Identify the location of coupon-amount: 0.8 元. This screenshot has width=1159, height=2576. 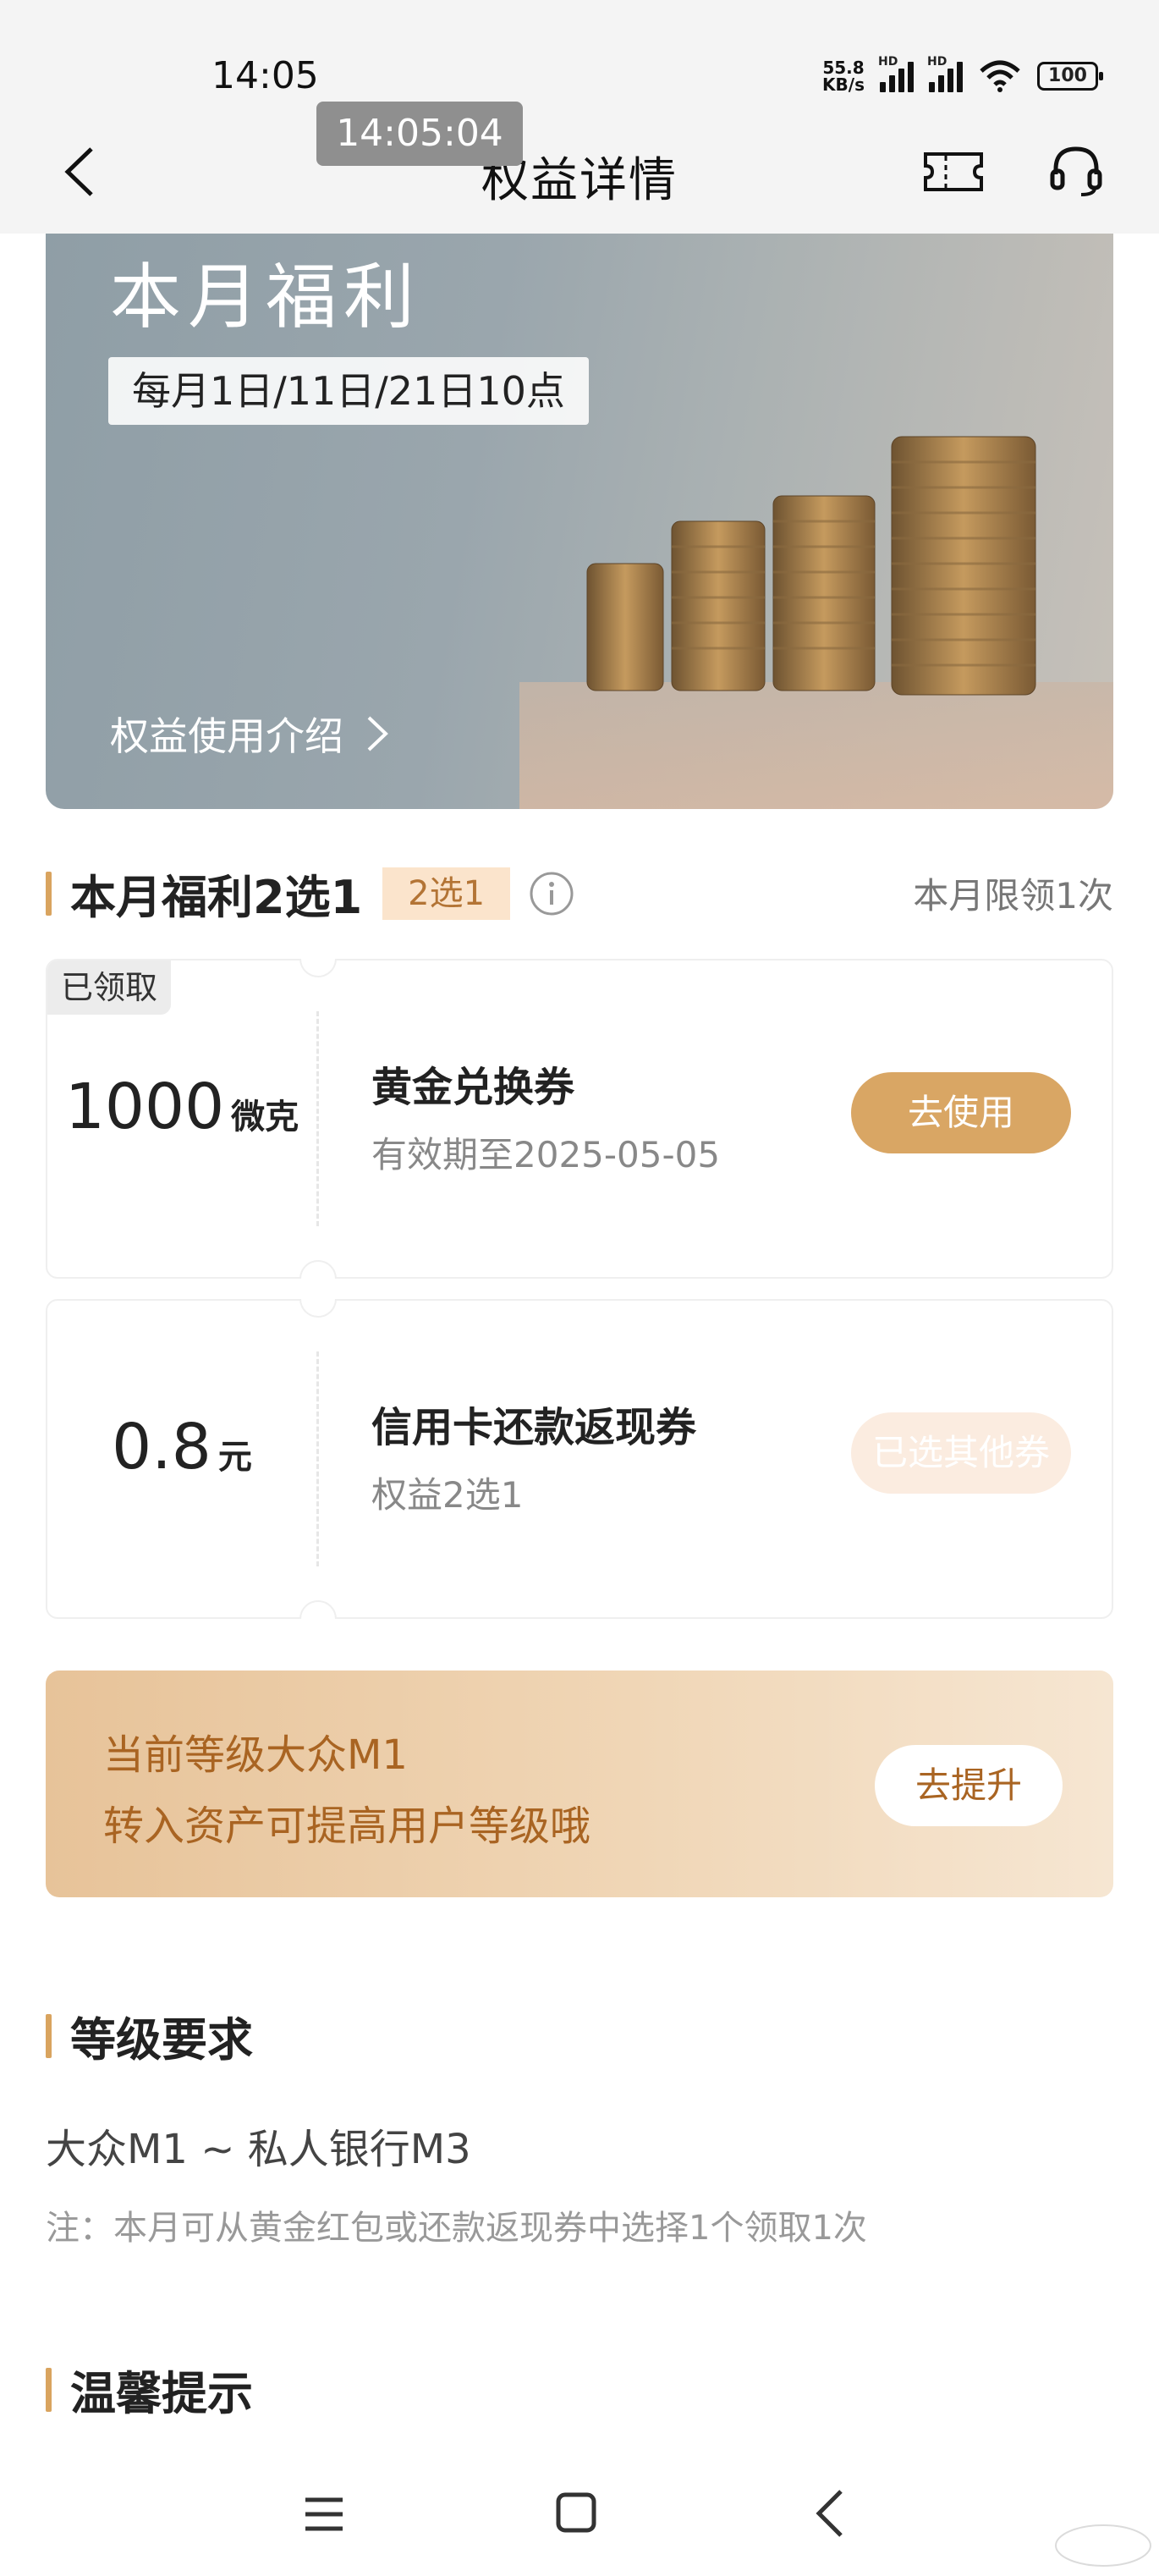
(181, 1447).